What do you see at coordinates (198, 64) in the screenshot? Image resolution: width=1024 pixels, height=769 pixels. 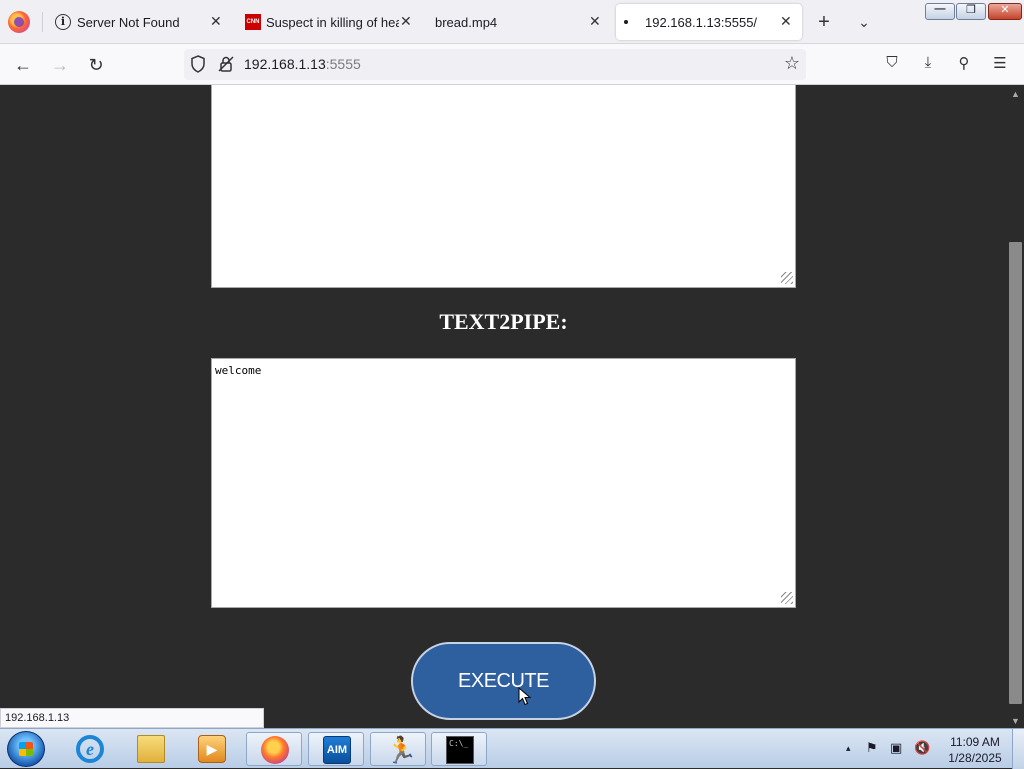 I see `tracking-protection-shield-icon` at bounding box center [198, 64].